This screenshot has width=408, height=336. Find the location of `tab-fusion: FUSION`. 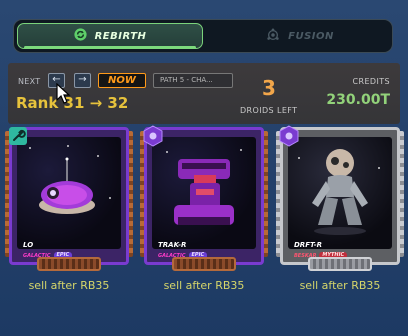

tab-fusion: FUSION is located at coordinates (300, 36).